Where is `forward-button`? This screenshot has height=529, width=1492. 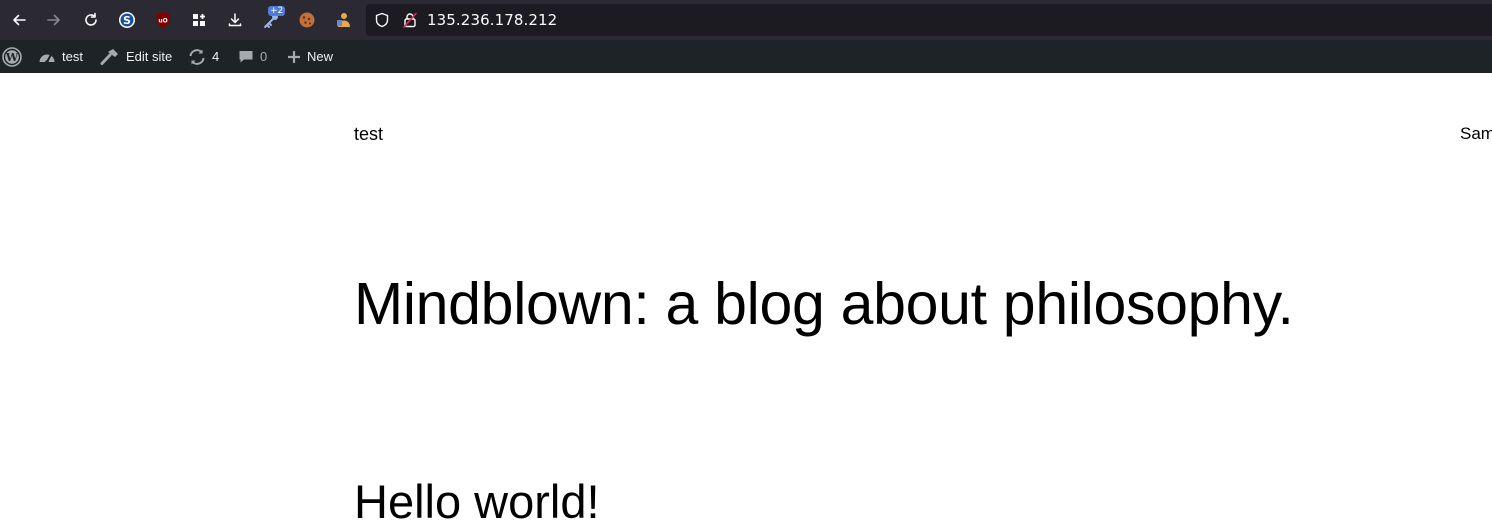
forward-button is located at coordinates (54, 20).